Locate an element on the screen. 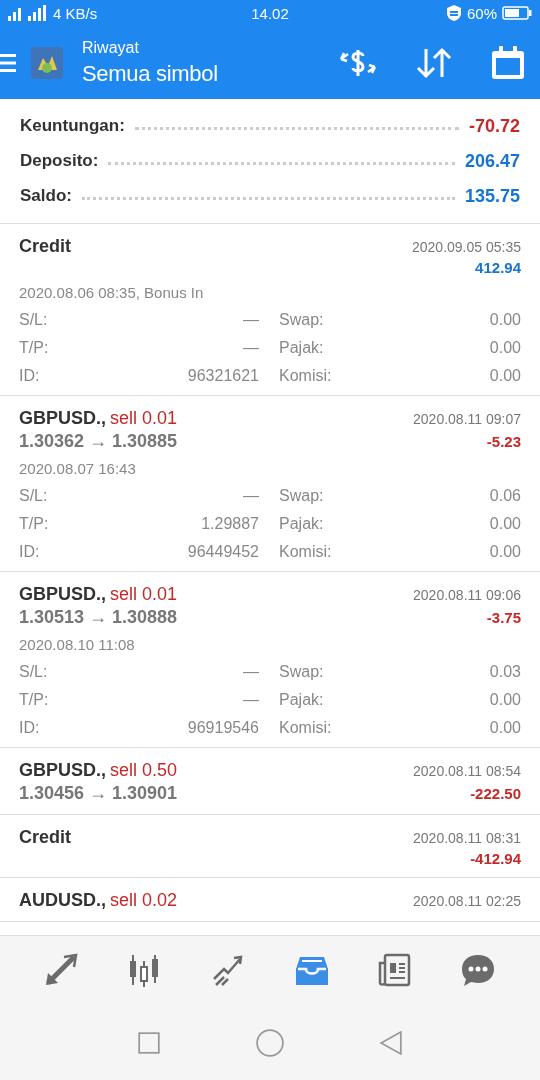 This screenshot has height=1080, width=540. profit-amount: 412.94 is located at coordinates (498, 267).